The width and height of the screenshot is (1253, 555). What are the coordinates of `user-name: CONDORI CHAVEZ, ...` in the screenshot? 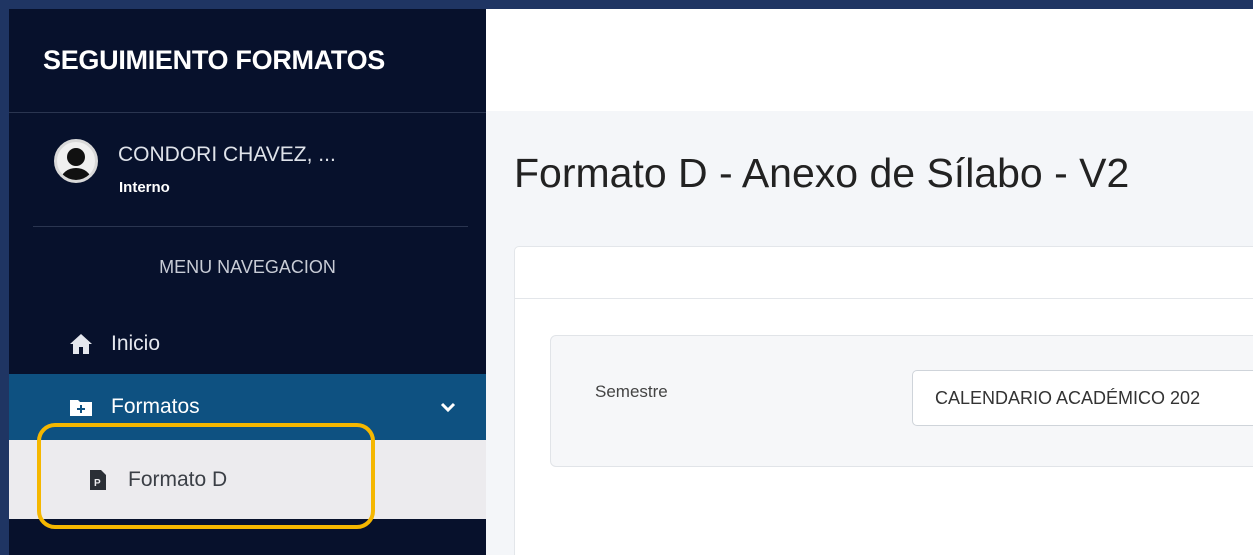 It's located at (227, 155).